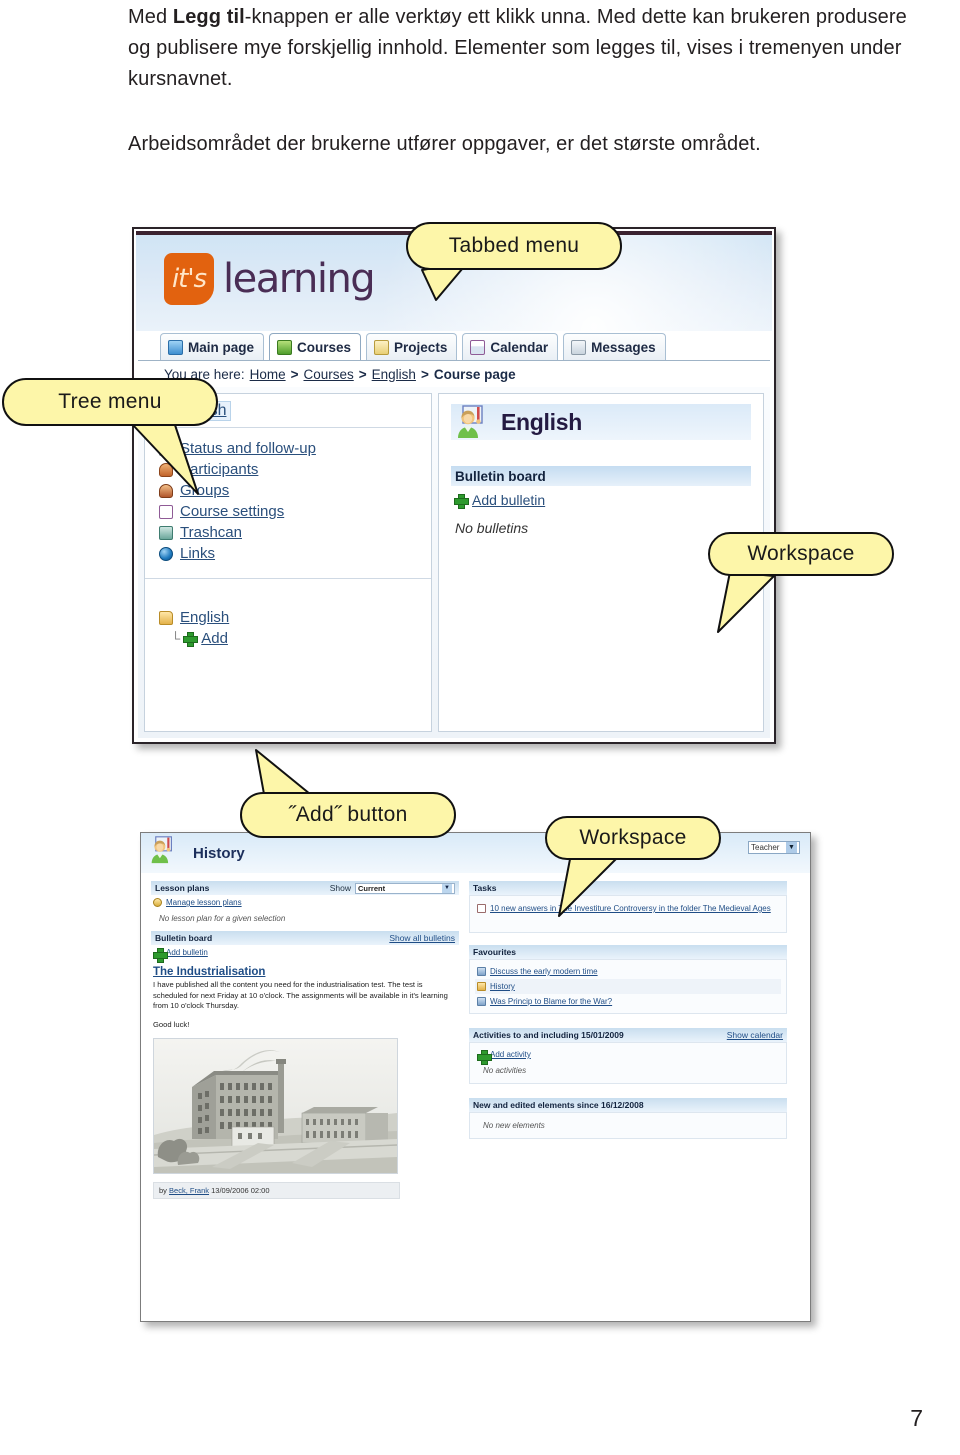  I want to click on new-elements-heading: New and edited elements since 16/12/2008, so click(558, 1105).